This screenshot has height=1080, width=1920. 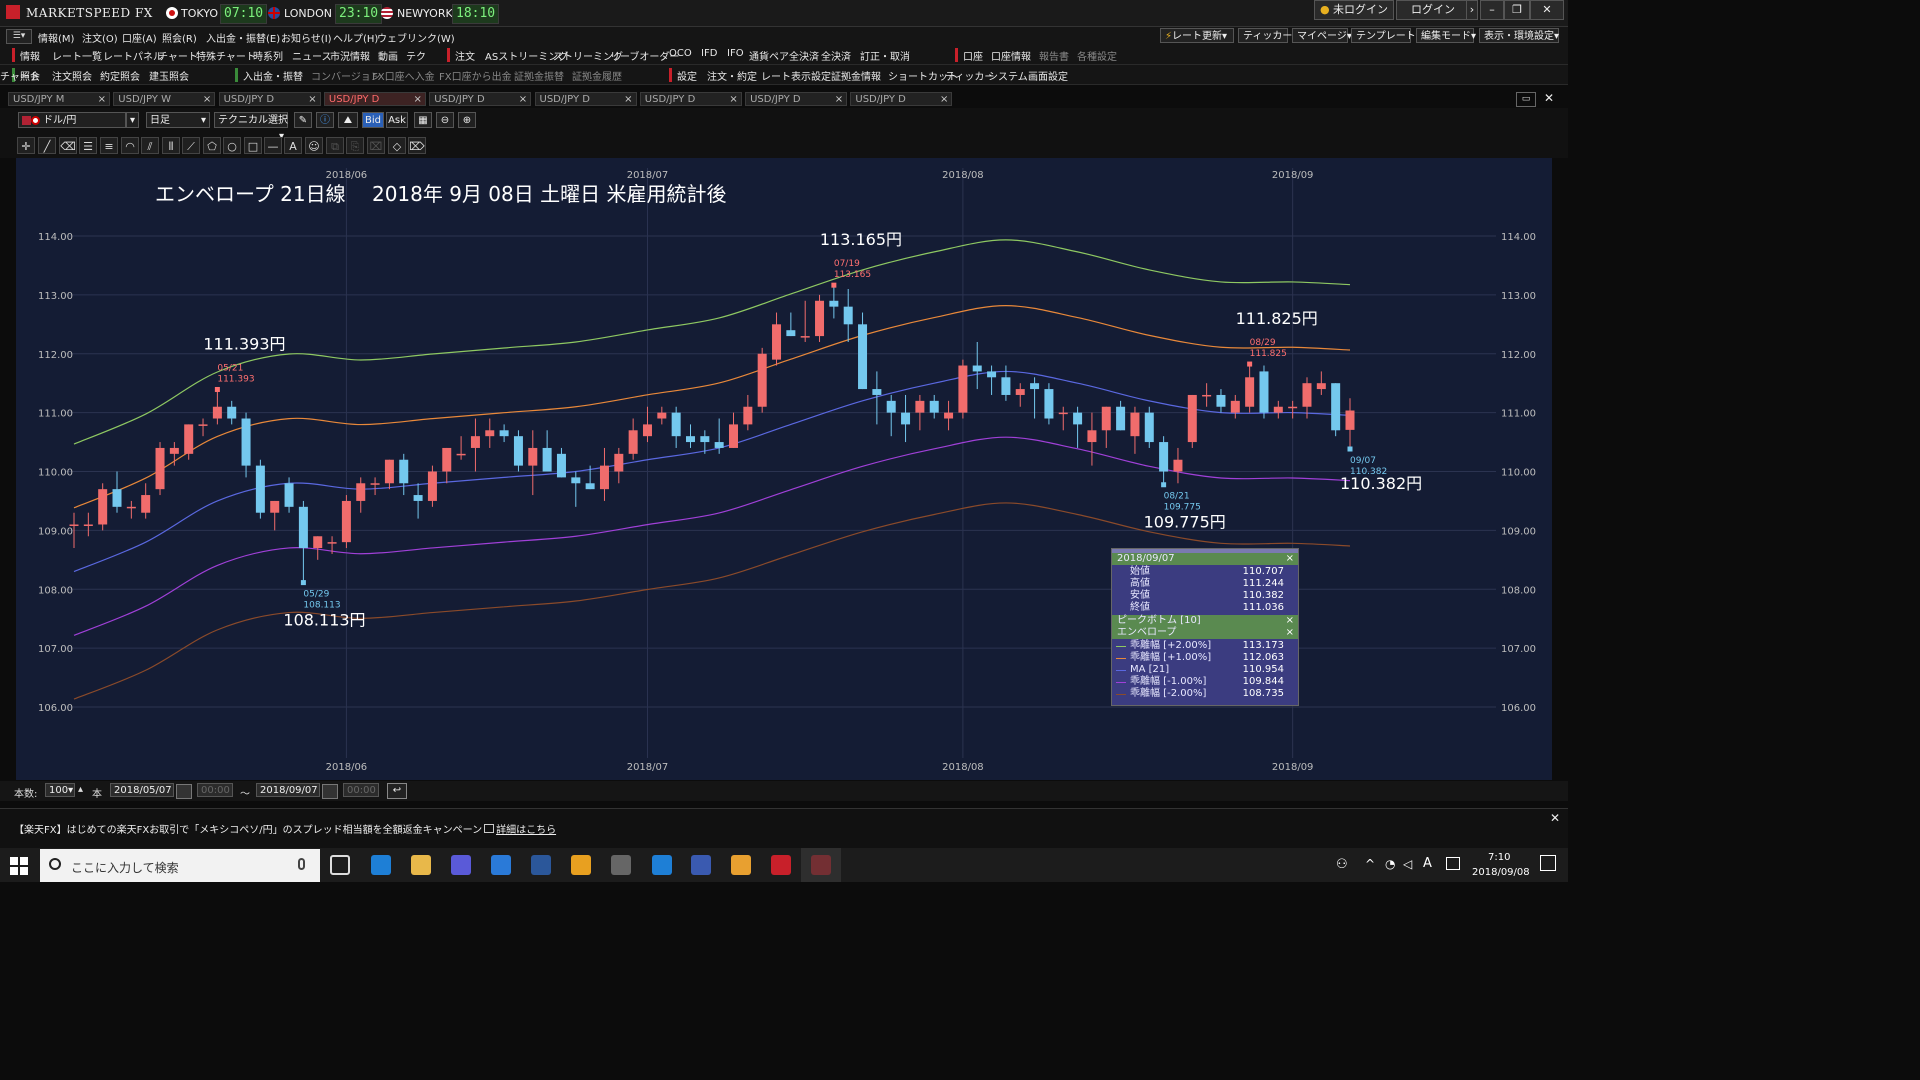 What do you see at coordinates (139, 37) in the screenshot?
I see `menu-item: 口座(A)` at bounding box center [139, 37].